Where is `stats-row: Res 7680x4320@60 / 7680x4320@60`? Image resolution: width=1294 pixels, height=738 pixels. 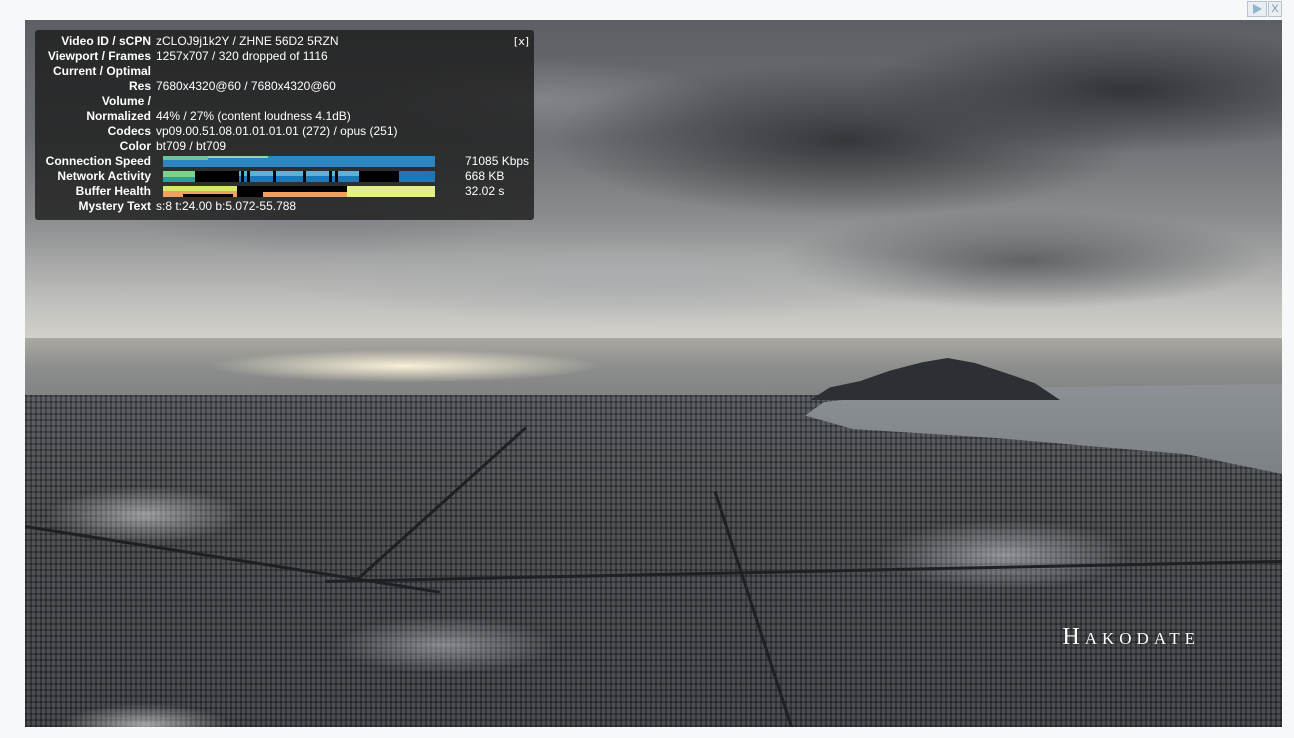
stats-row: Res 7680x4320@60 / 7680x4320@60 is located at coordinates (185, 86).